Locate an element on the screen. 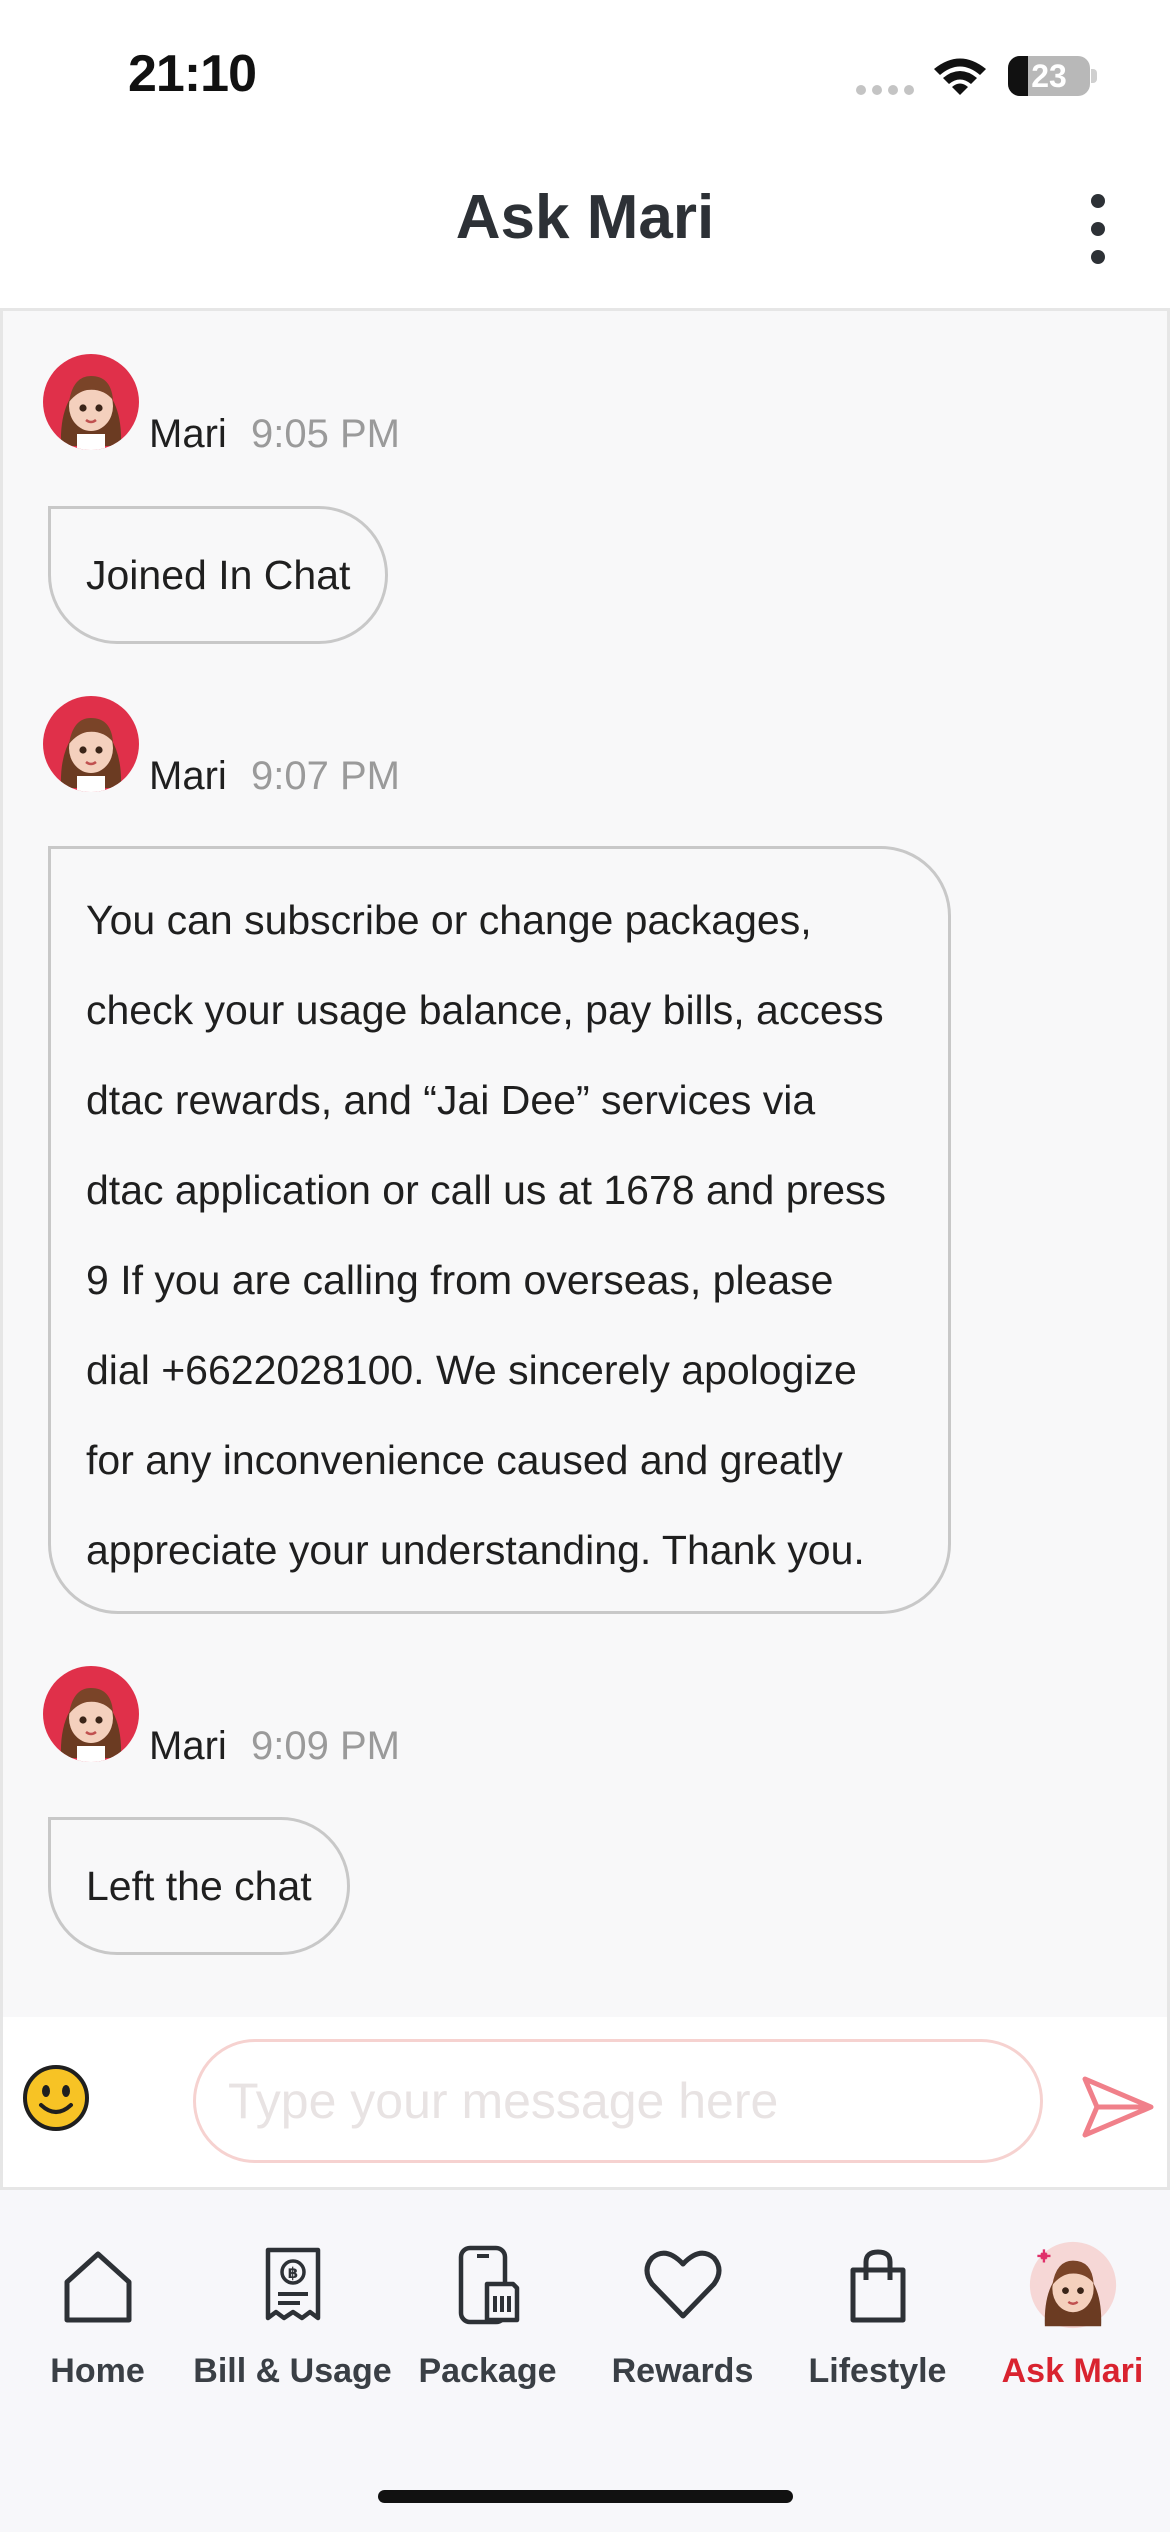 This screenshot has height=2532, width=1170. send-icon is located at coordinates (1118, 2107).